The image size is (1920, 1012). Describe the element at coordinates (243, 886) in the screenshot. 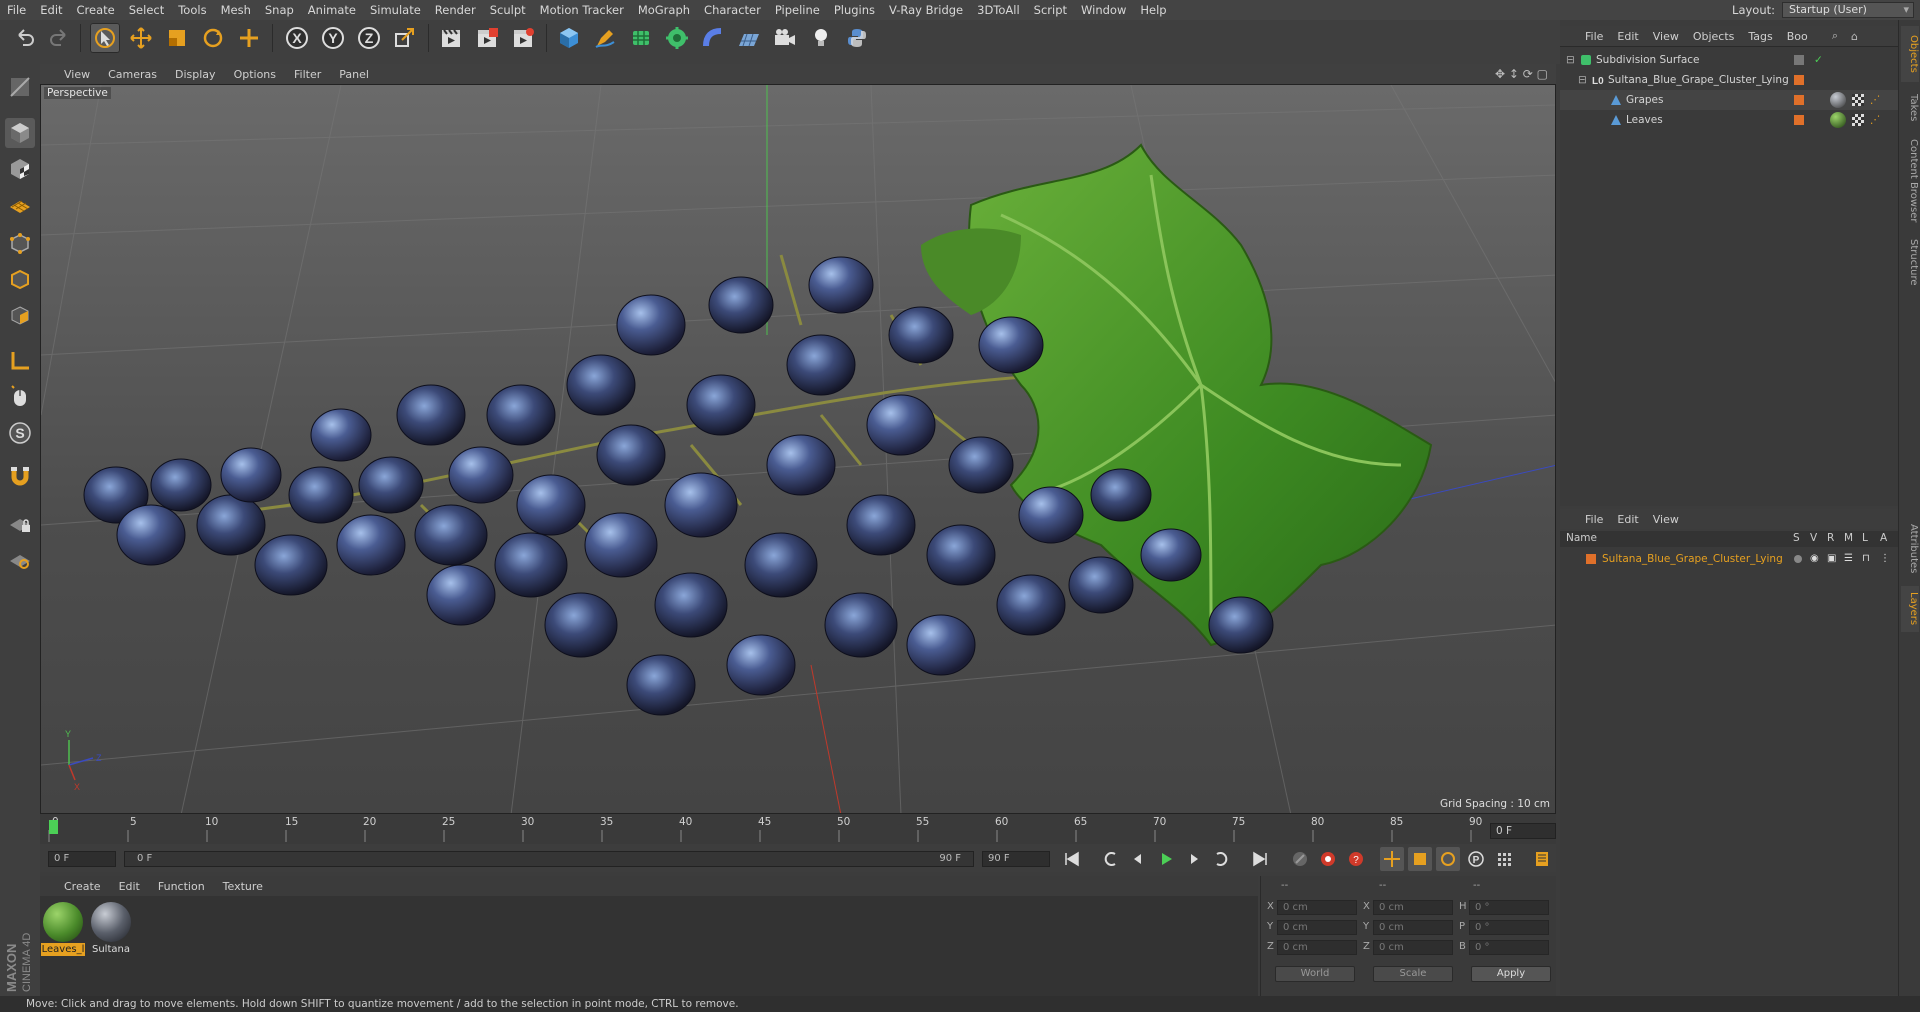

I see `material-menu-texture: Texture` at that location.